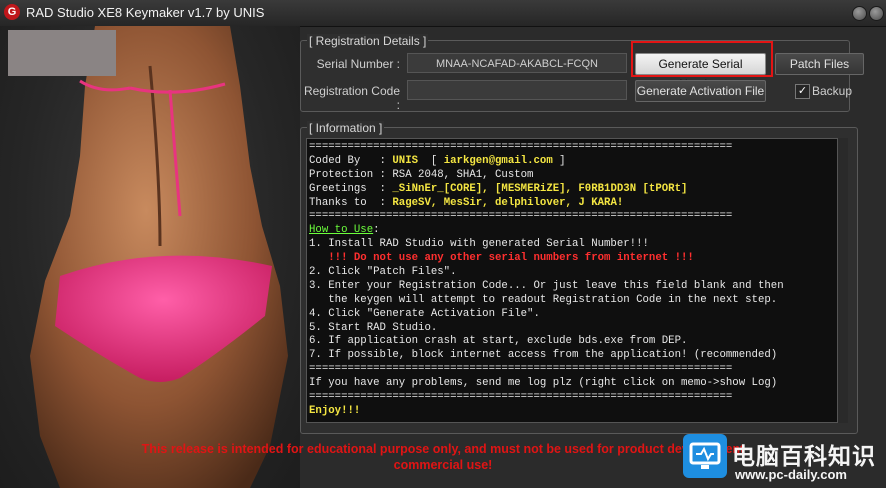 This screenshot has height=488, width=886. I want to click on registration-details-caption: [ Registration Details ], so click(368, 41).